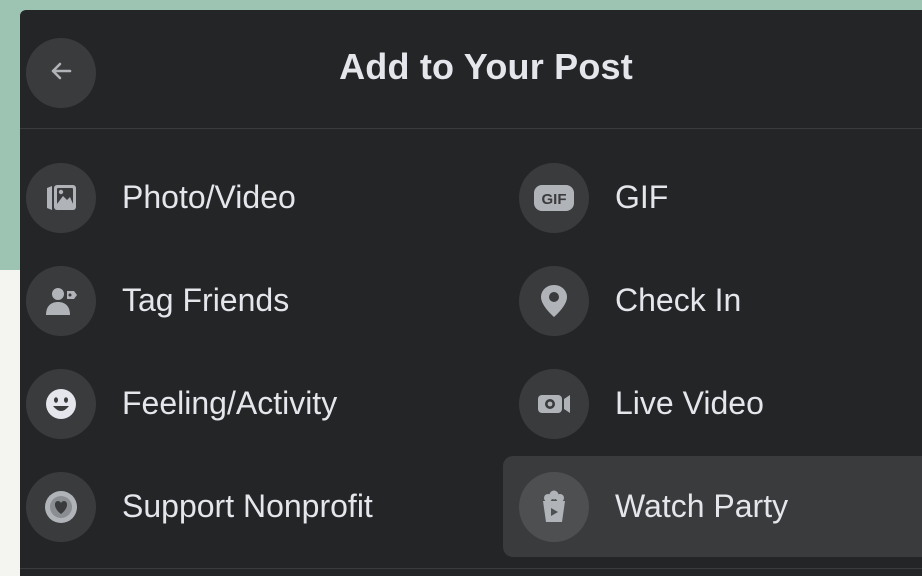 This screenshot has height=576, width=922. Describe the element at coordinates (471, 568) in the screenshot. I see `divider` at that location.